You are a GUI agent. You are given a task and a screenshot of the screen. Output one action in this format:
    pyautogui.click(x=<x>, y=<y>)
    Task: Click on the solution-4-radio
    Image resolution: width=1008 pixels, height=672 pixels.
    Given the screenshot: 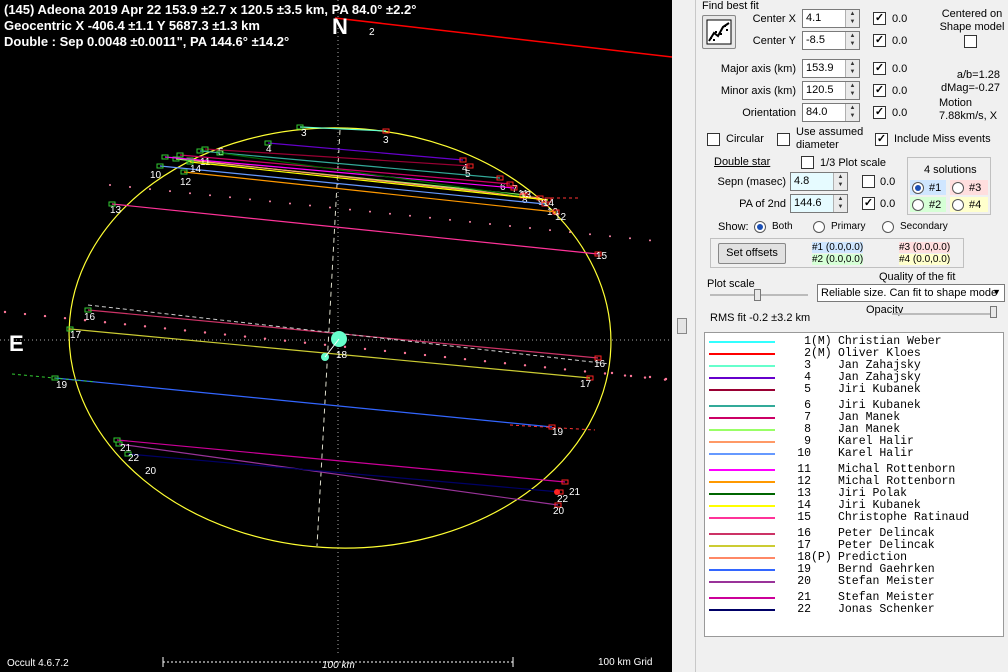 What is the action you would take?
    pyautogui.click(x=958, y=205)
    